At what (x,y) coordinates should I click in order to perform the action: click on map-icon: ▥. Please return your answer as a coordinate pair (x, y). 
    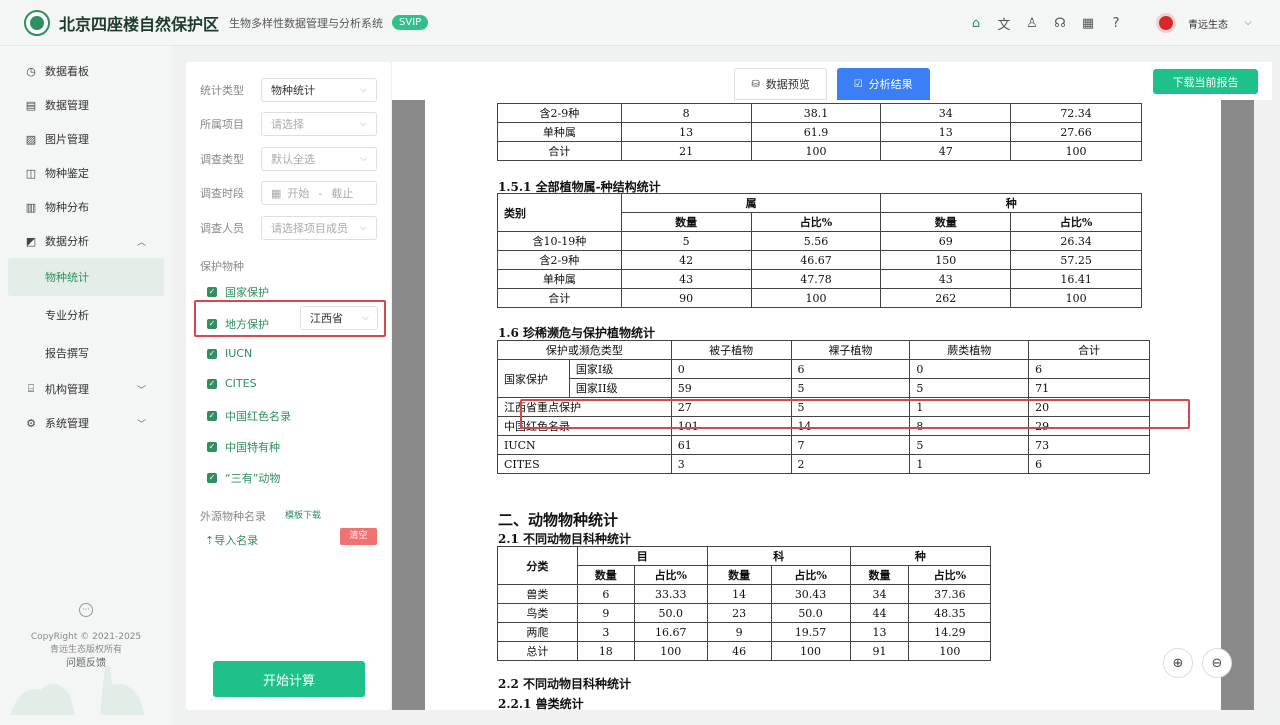
    Looking at the image, I should click on (31, 207).